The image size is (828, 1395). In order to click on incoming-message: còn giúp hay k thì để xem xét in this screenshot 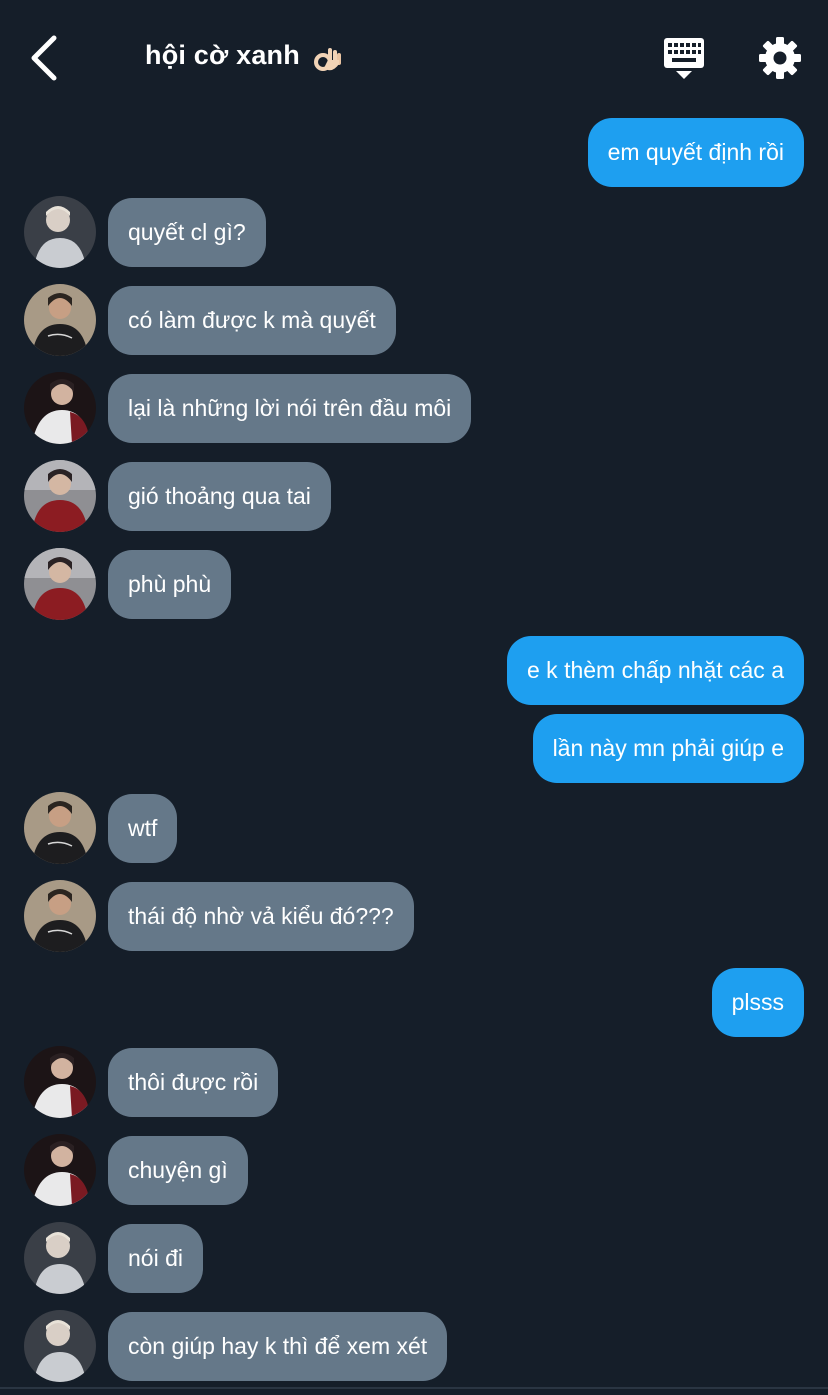, I will do `click(278, 1346)`.